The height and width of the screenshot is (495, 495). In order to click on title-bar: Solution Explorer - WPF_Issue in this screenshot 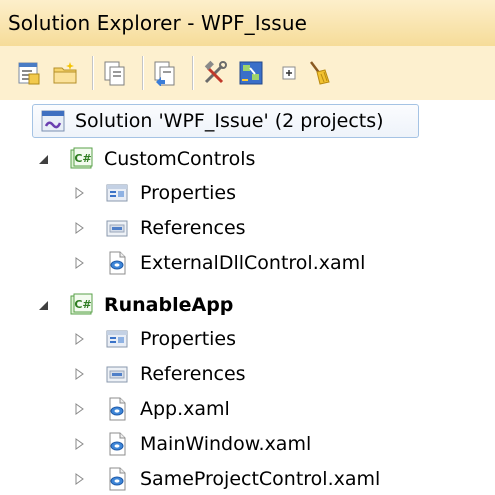, I will do `click(247, 23)`.